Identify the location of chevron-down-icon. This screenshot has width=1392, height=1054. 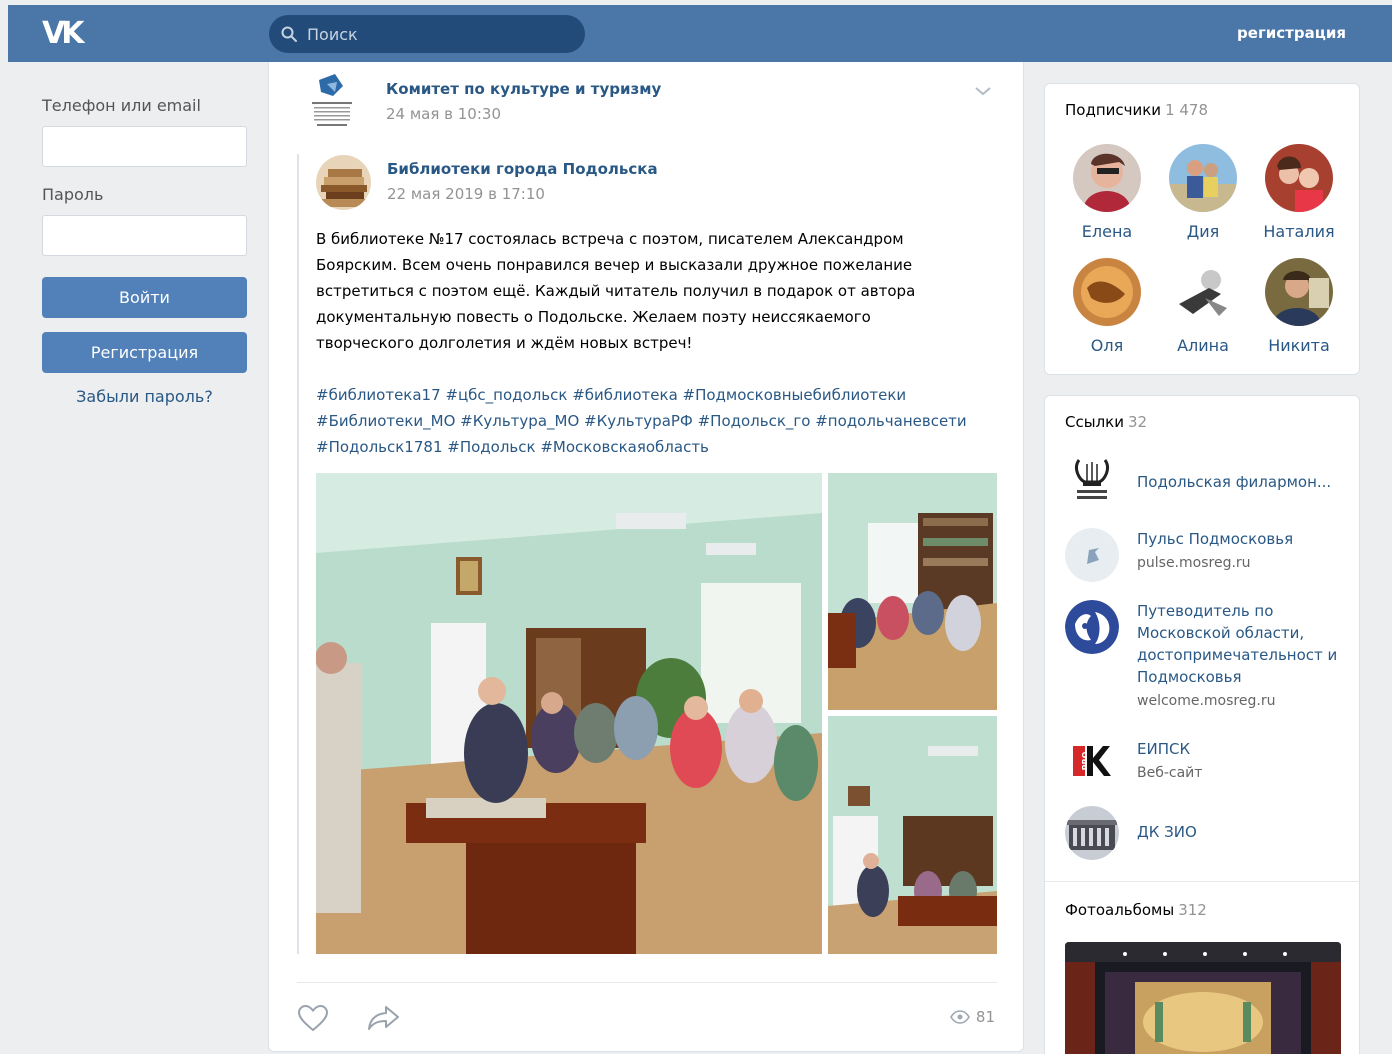
(983, 91).